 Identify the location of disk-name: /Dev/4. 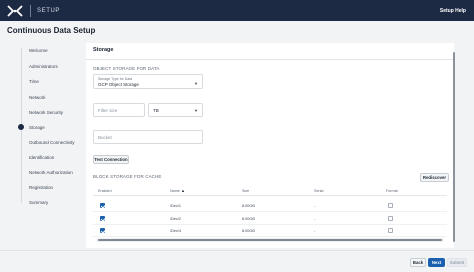
(175, 231).